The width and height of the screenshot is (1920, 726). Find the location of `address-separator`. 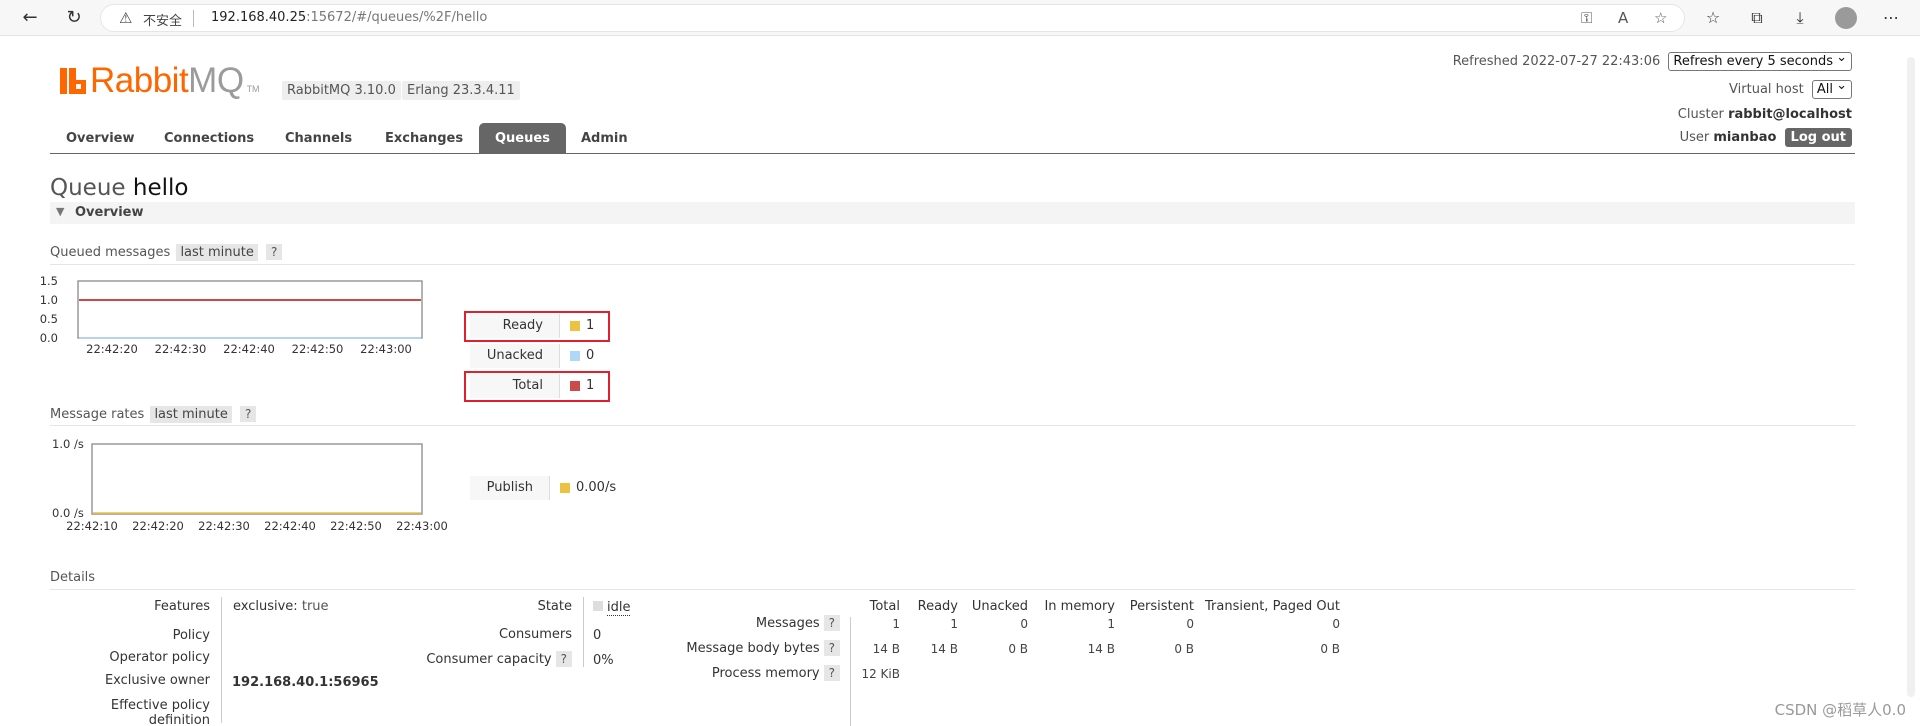

address-separator is located at coordinates (193, 18).